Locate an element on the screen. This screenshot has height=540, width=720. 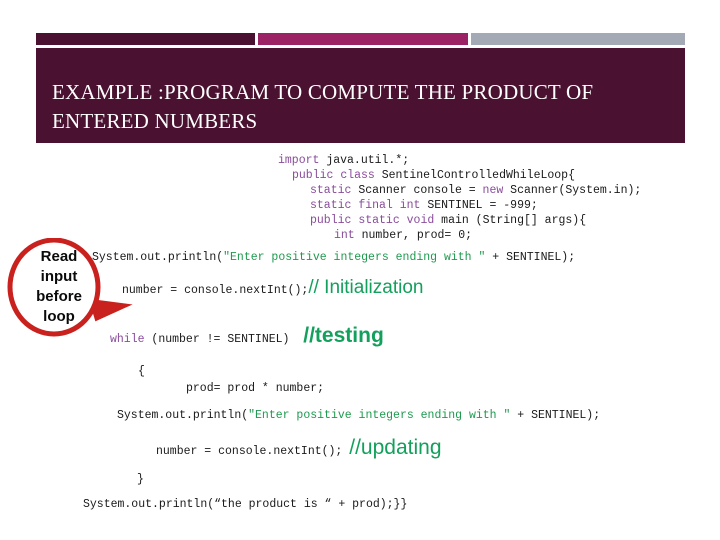
code-line-scanner-rest: Scanner(System.in); is located at coordinates (572, 190).